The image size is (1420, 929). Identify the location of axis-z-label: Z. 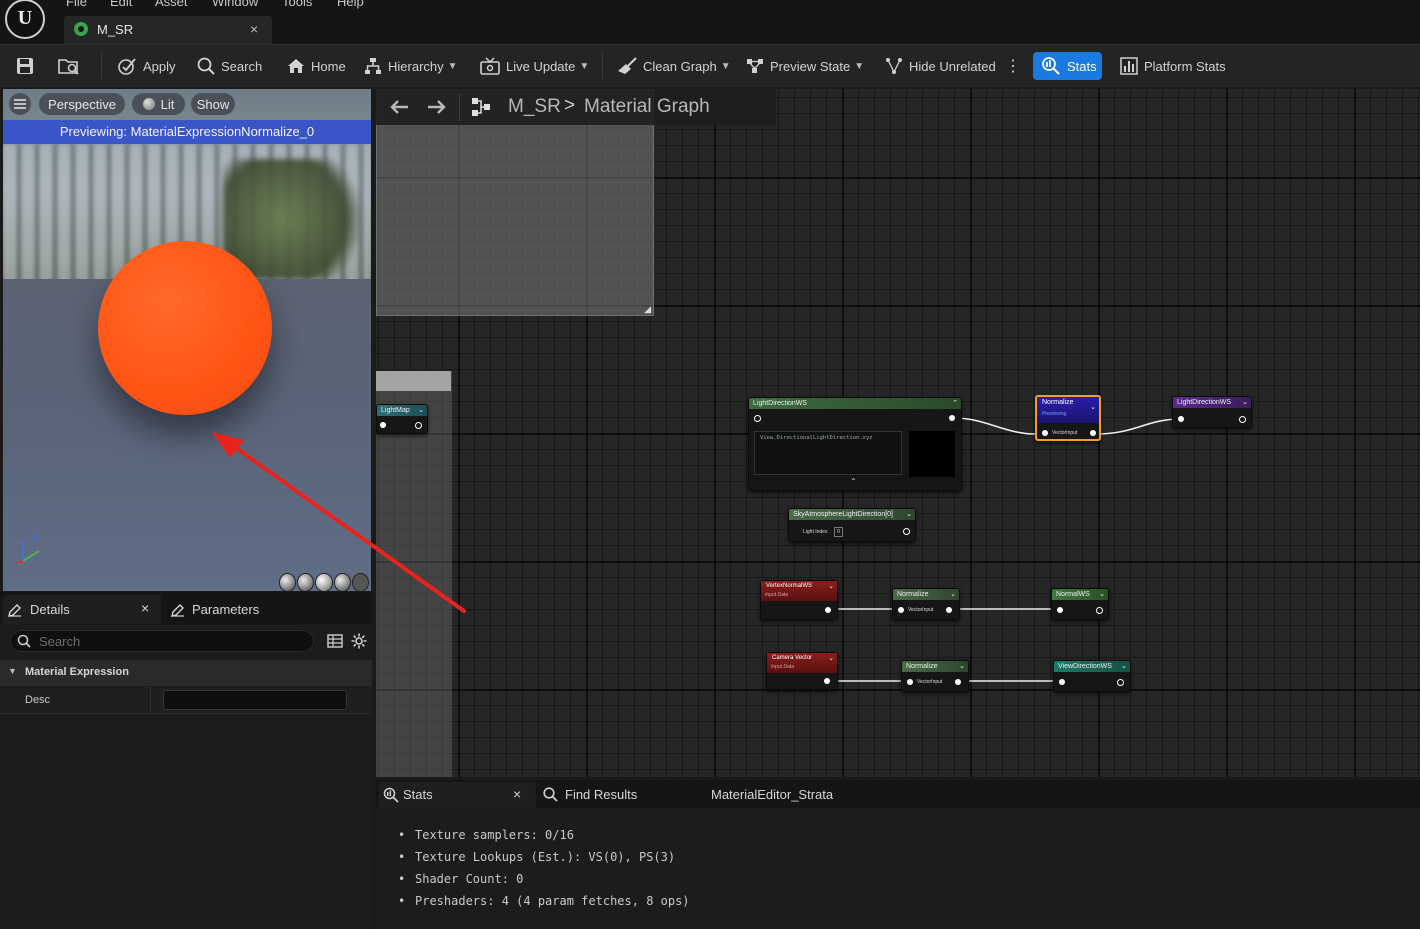
(36, 538).